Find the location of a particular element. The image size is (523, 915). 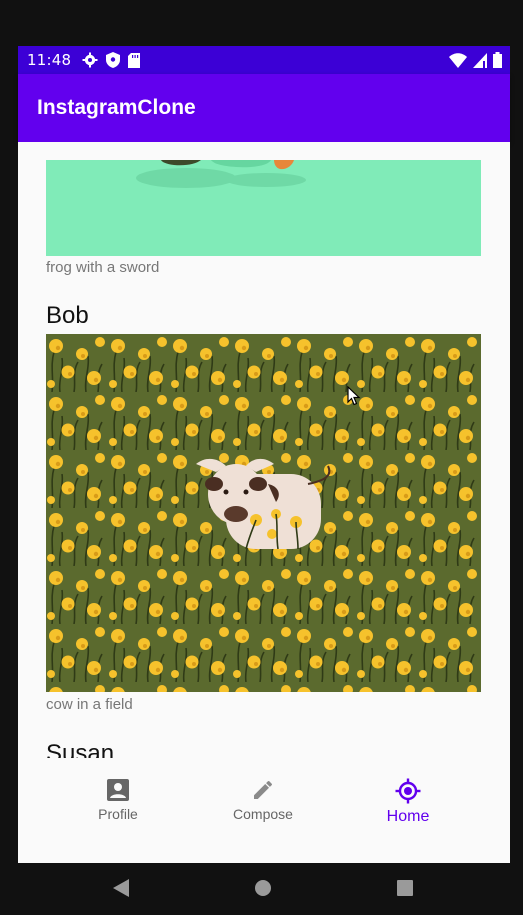

post-username: Bob is located at coordinates (67, 316).